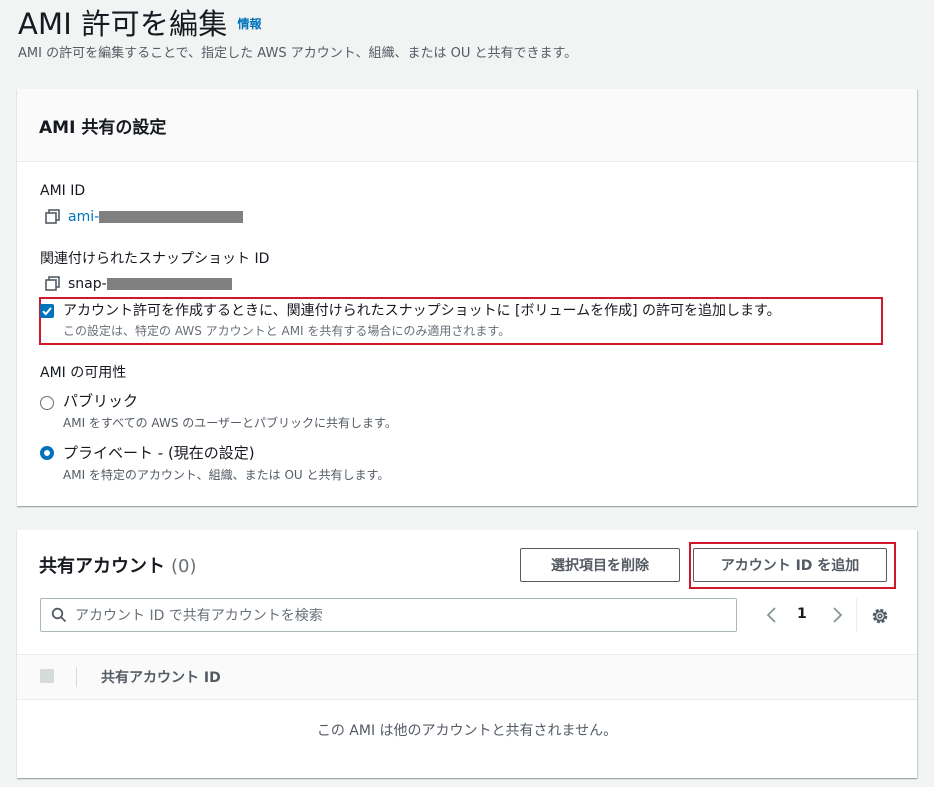  I want to click on search-placeholder: アカウント ID で共有アカウントを検索, so click(199, 616).